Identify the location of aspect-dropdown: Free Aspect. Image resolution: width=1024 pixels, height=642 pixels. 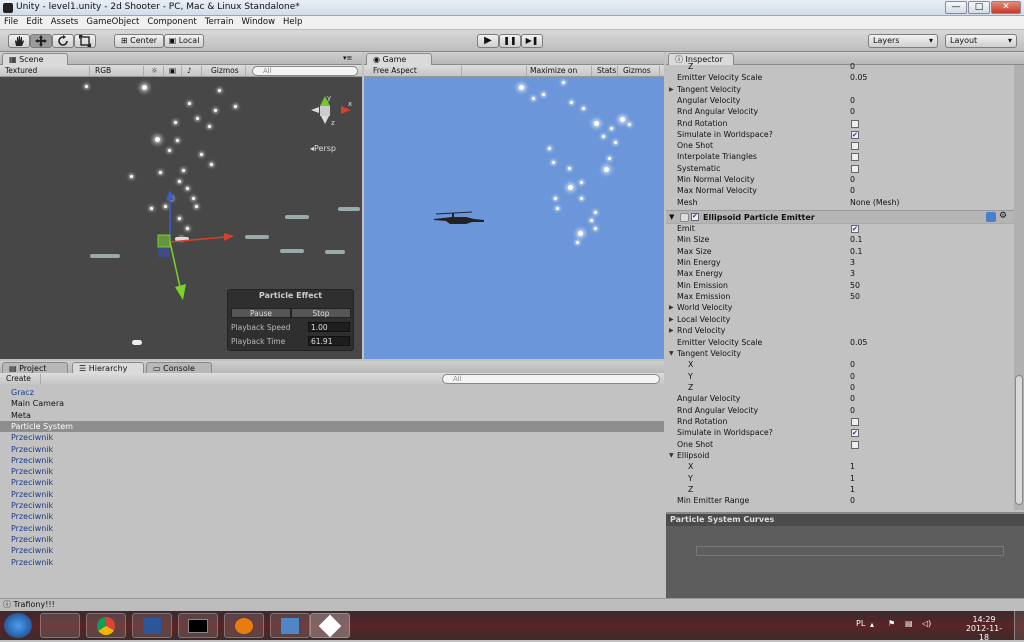
(416, 71).